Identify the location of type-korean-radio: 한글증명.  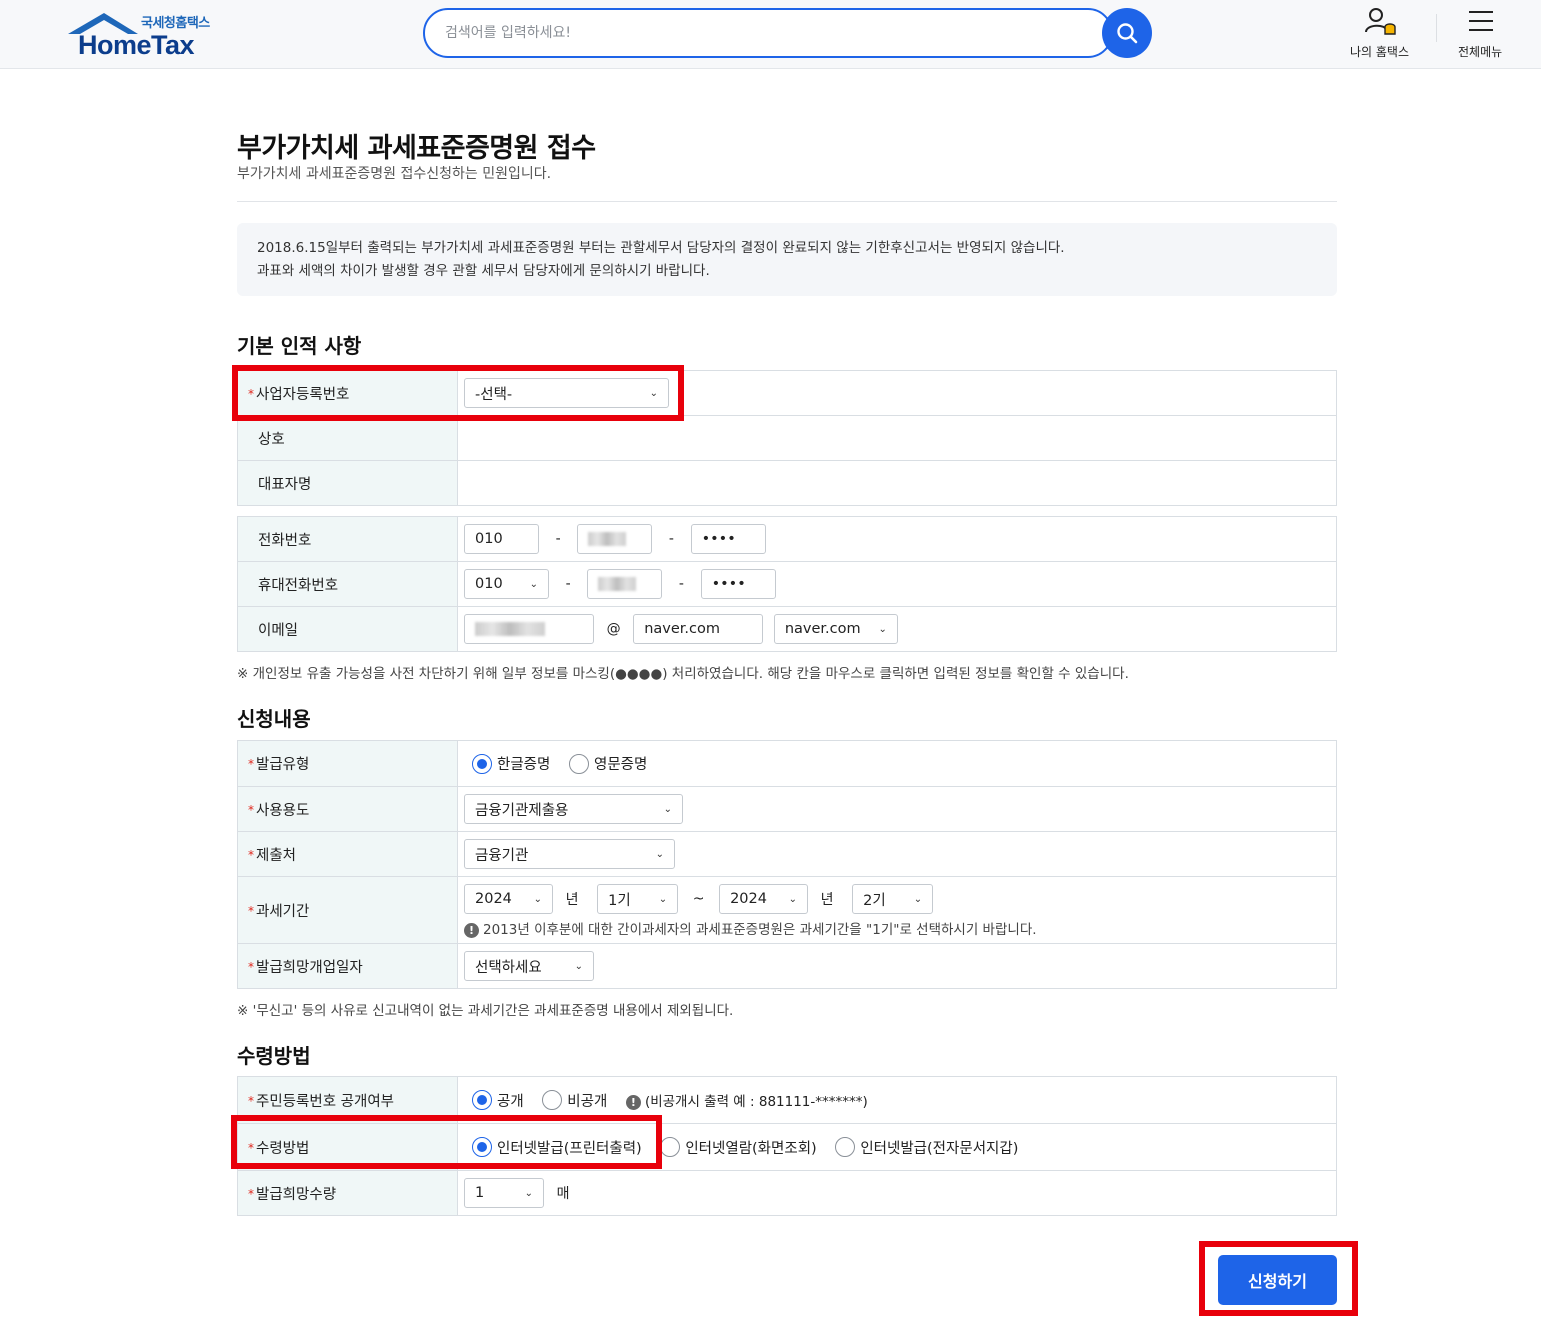
(511, 763).